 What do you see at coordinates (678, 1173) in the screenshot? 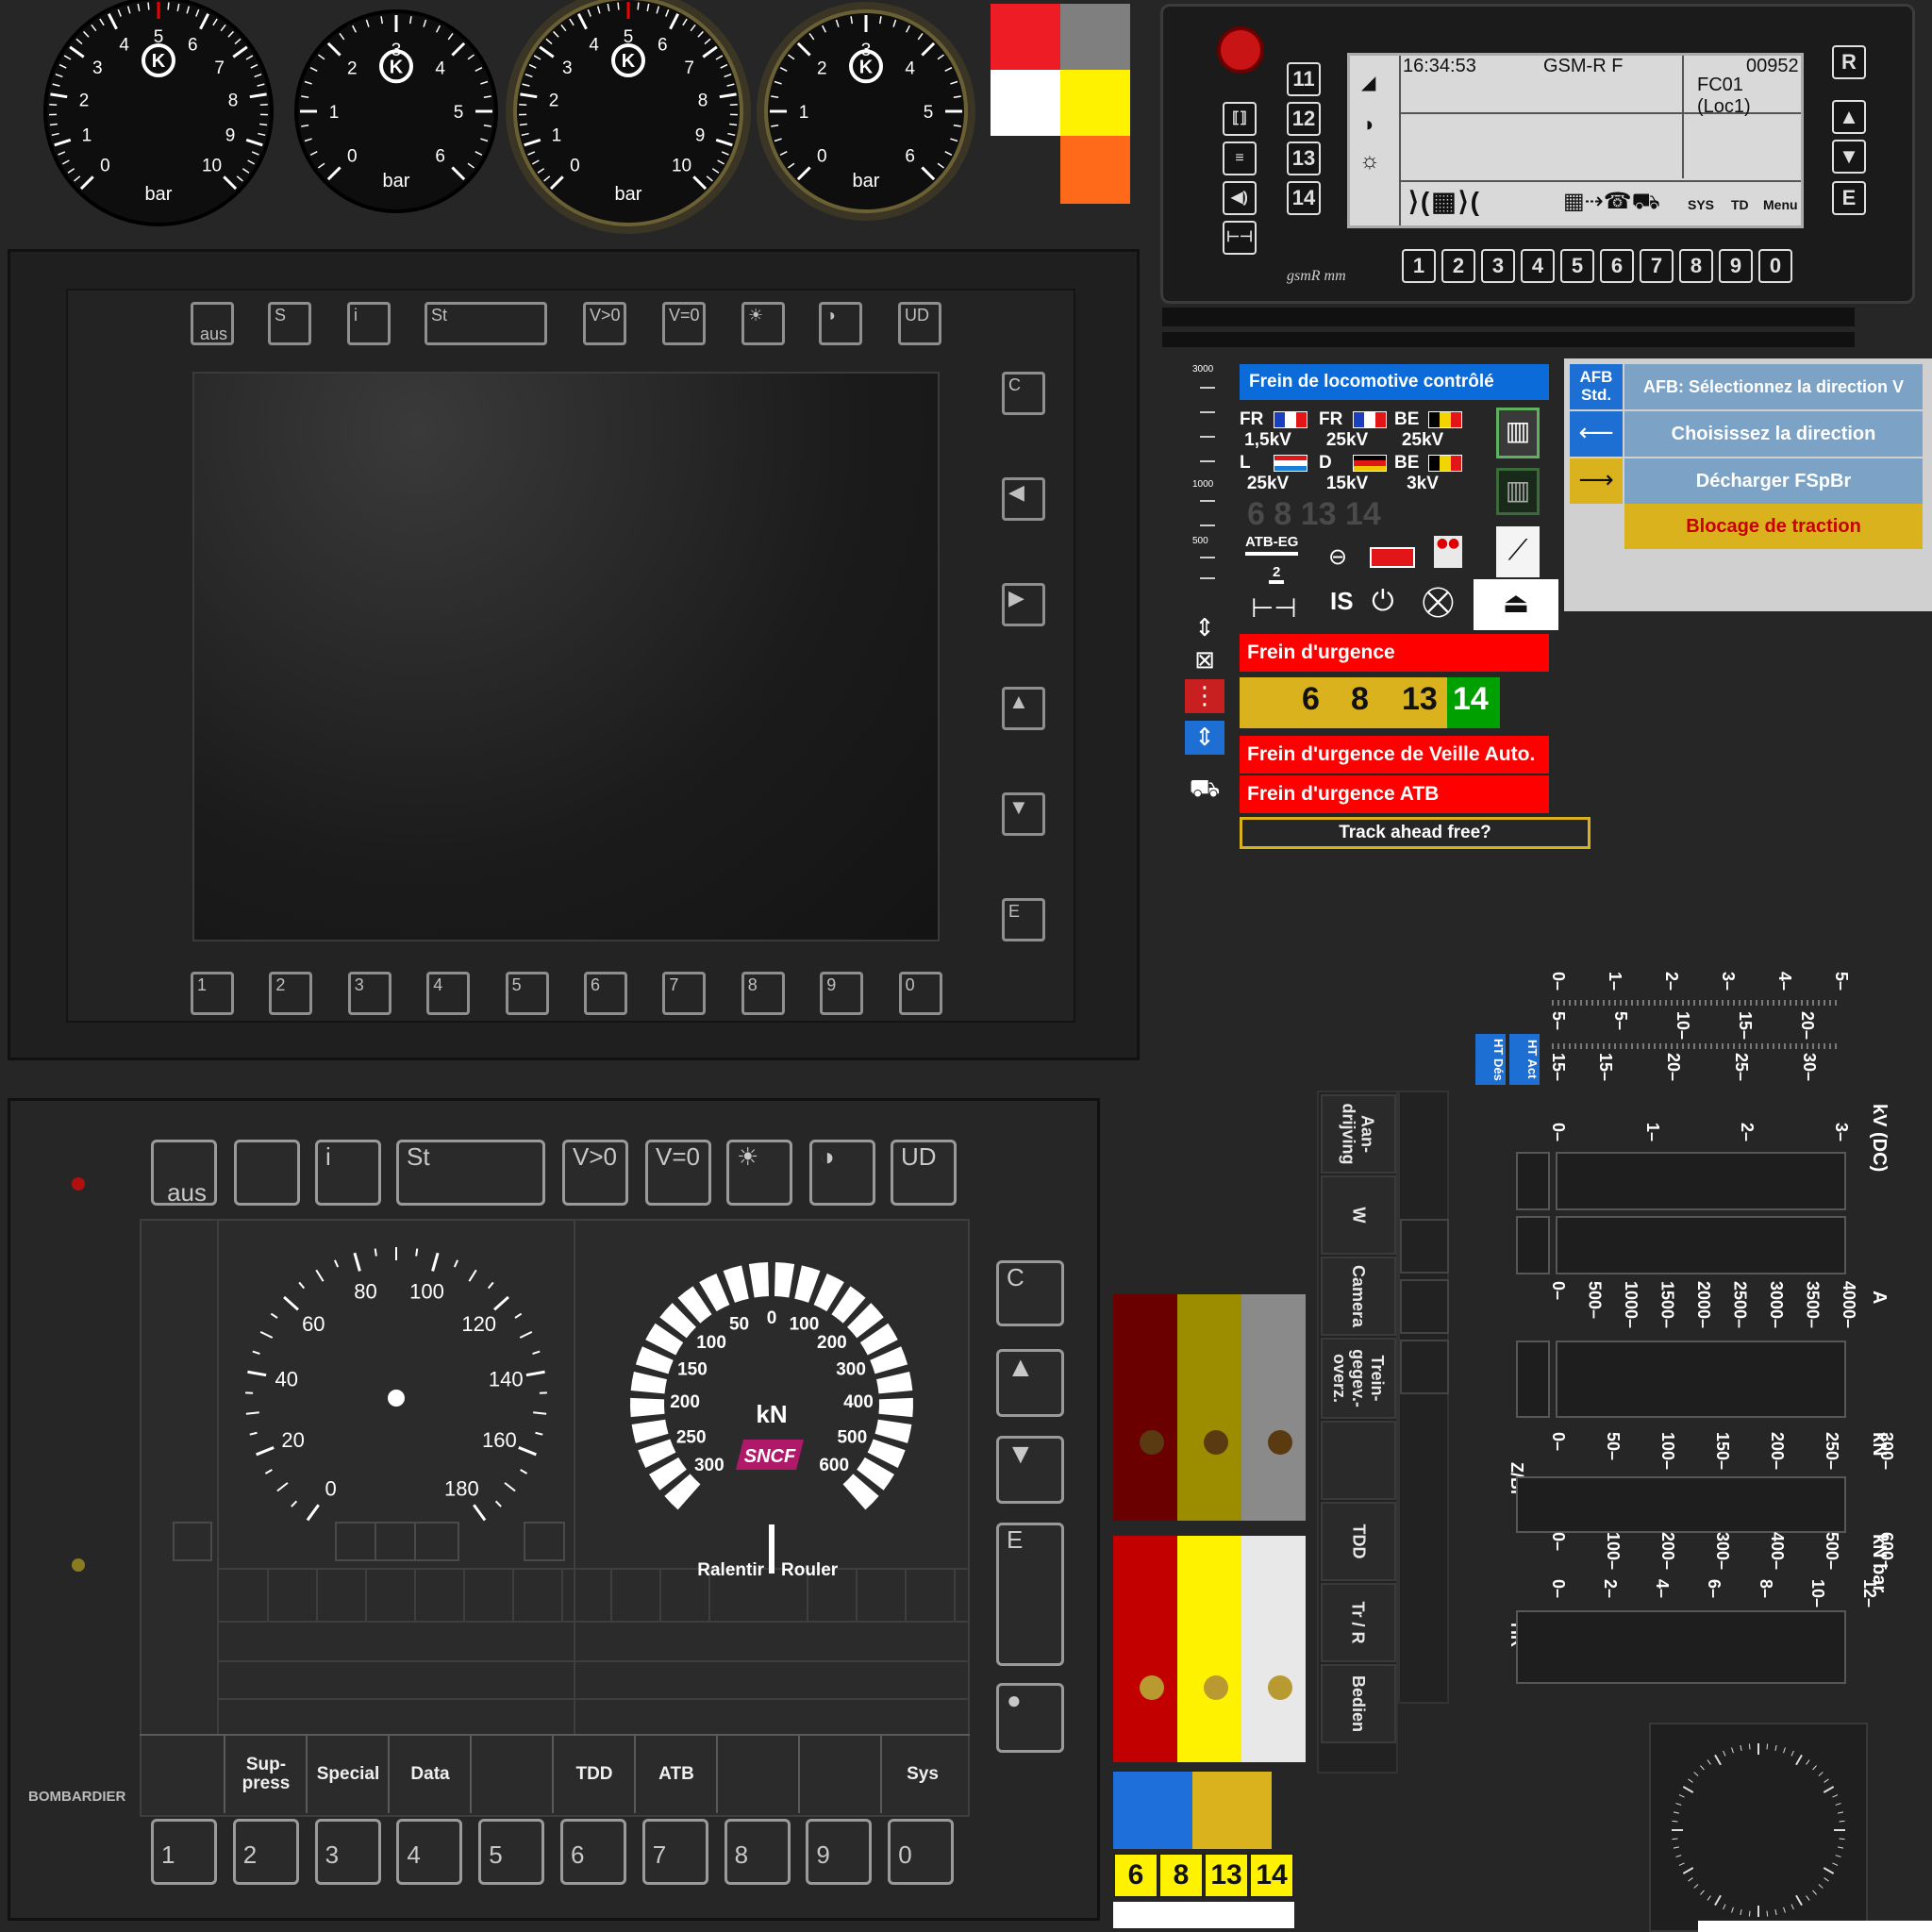
I see `dmi-bottom-speed-zero-button: V=0` at bounding box center [678, 1173].